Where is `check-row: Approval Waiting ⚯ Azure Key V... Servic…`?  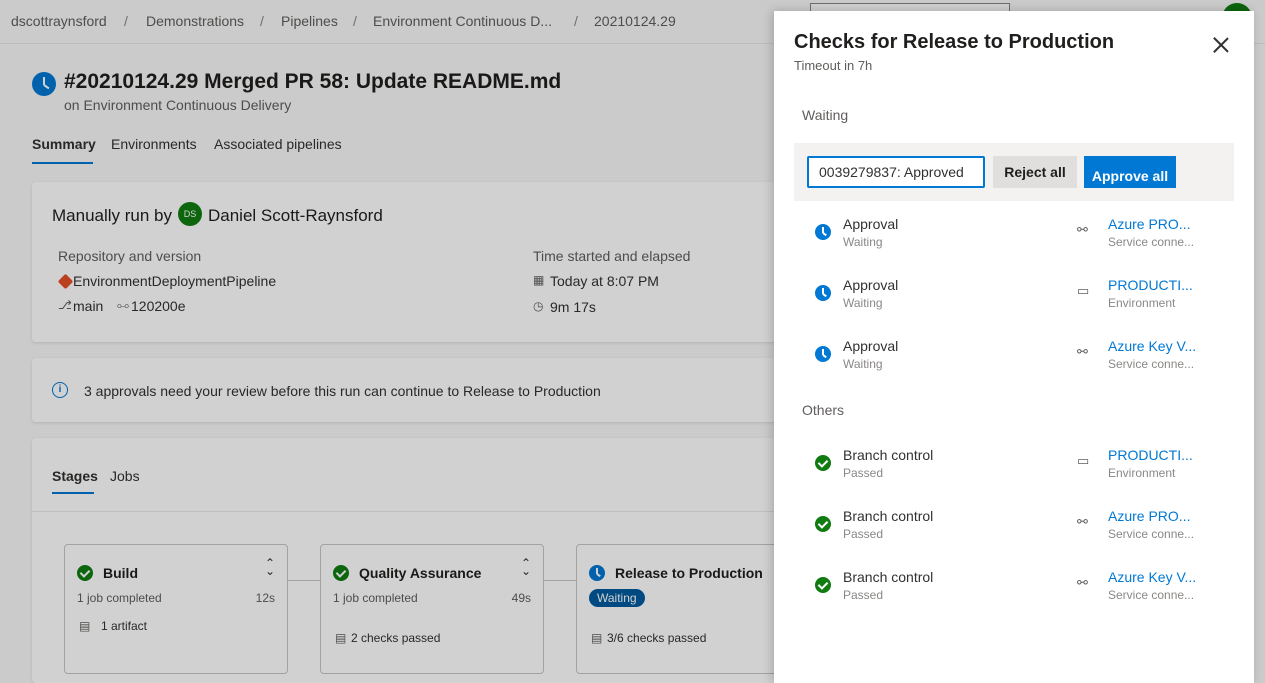
check-row: Approval Waiting ⚯ Azure Key V... Servic… is located at coordinates (1014, 360).